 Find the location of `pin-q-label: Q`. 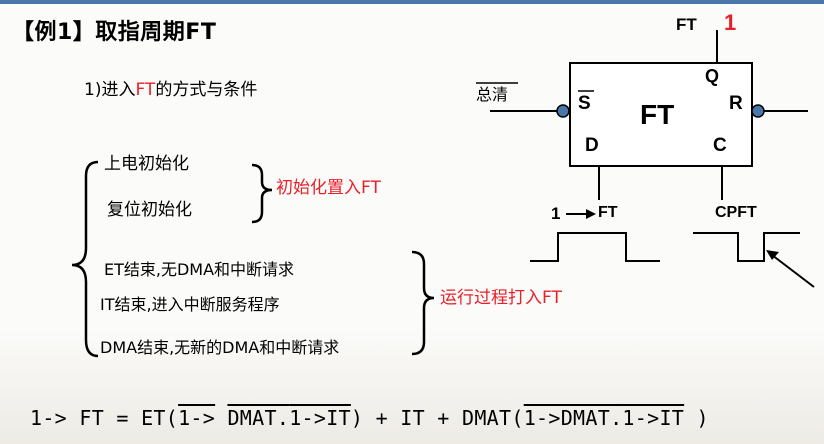

pin-q-label: Q is located at coordinates (712, 76).